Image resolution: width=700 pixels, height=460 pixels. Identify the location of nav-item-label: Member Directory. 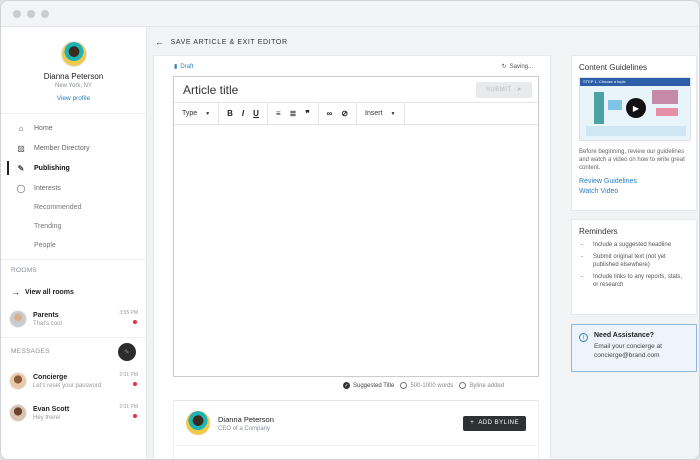
(62, 148).